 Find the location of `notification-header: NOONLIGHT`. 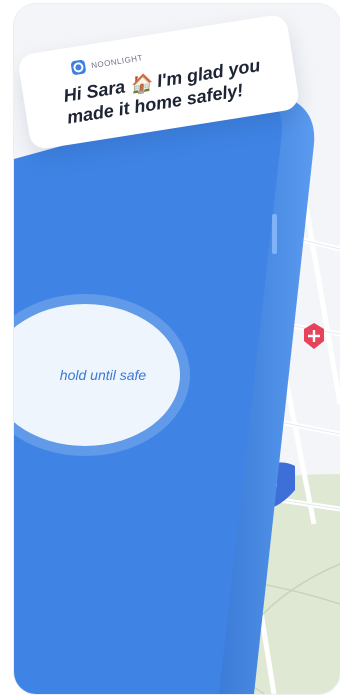

notification-header: NOONLIGHT is located at coordinates (107, 63).